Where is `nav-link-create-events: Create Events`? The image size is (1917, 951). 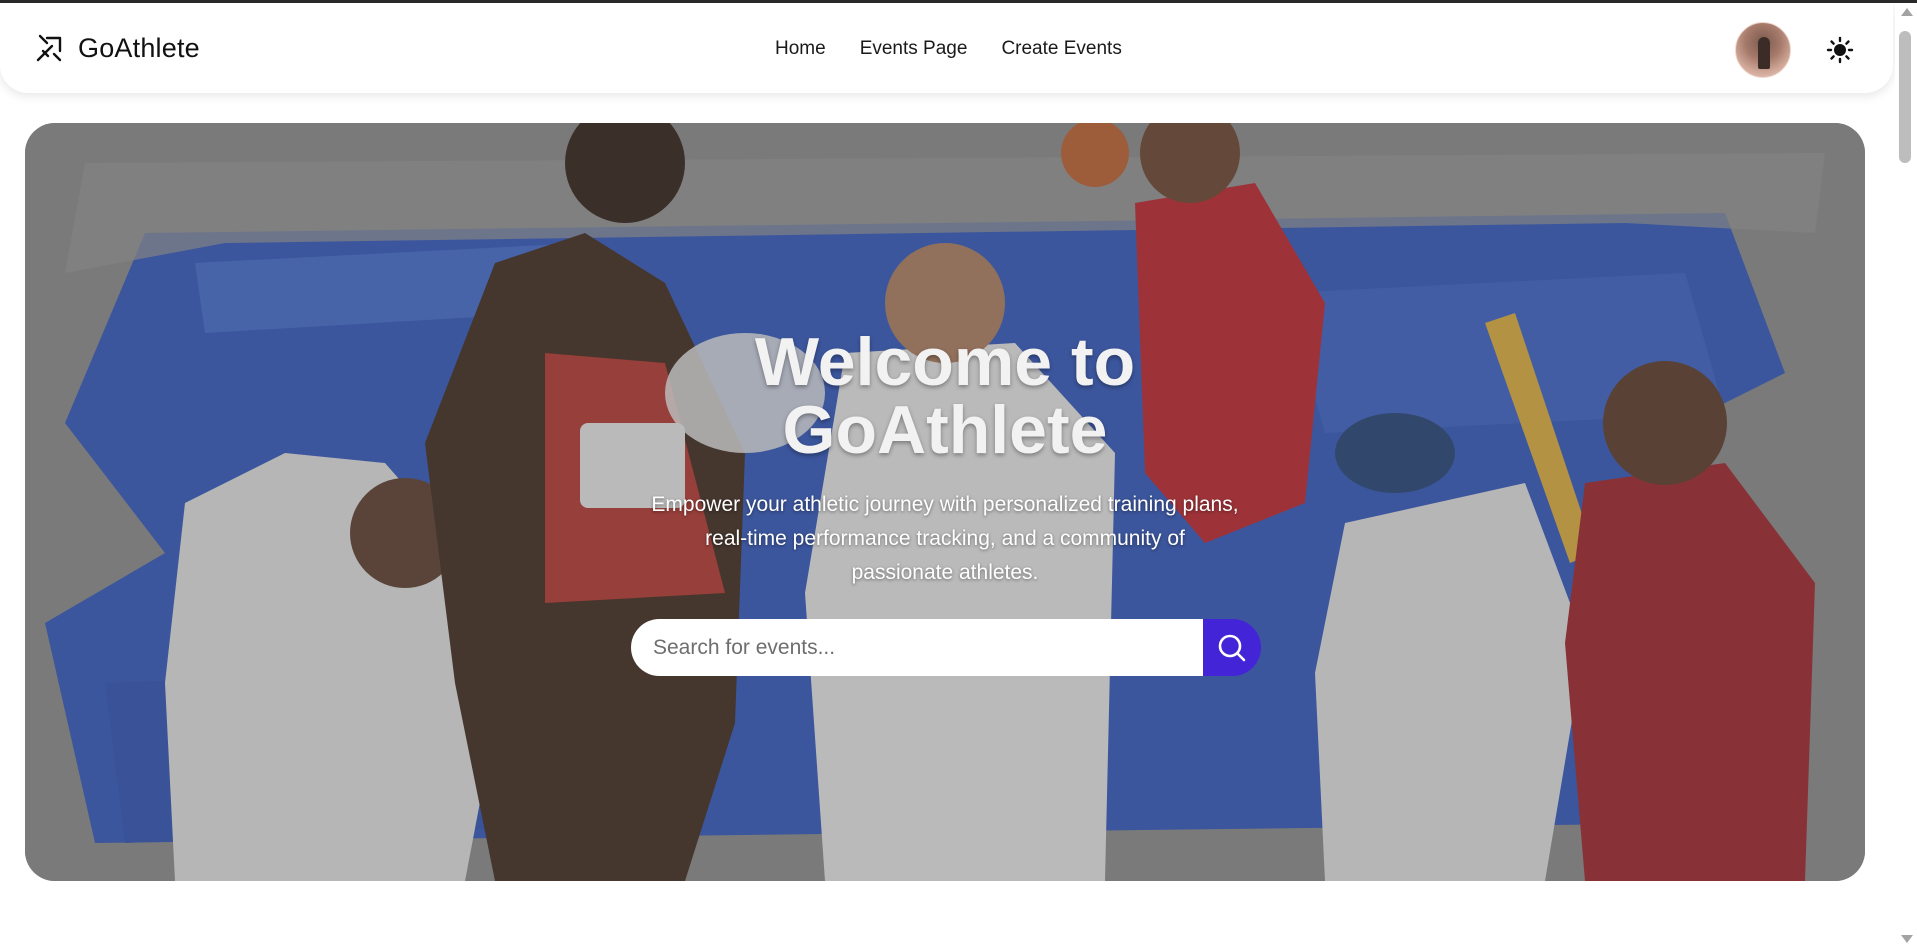 nav-link-create-events: Create Events is located at coordinates (1061, 49).